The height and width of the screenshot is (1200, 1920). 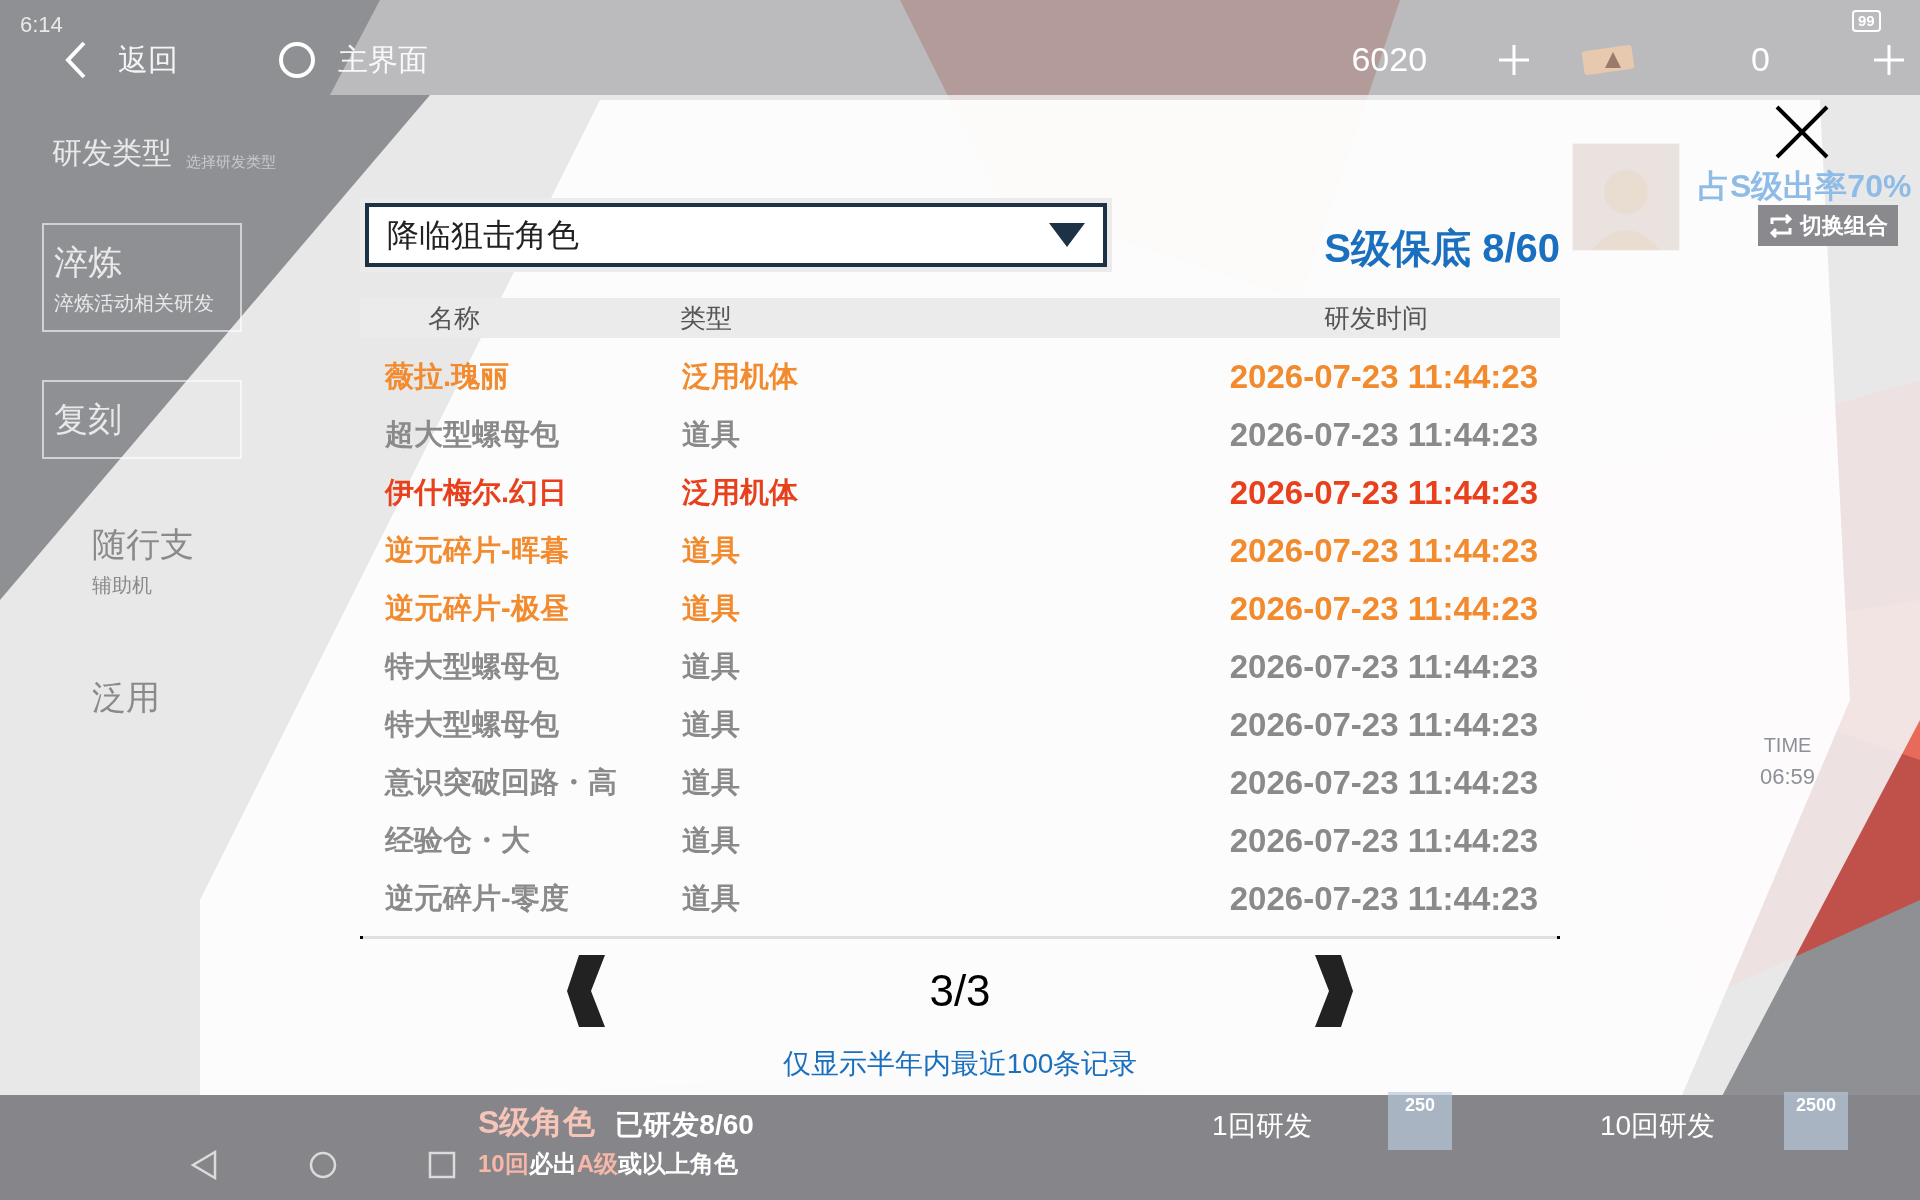 What do you see at coordinates (76, 59) in the screenshot?
I see `chevron-left-icon` at bounding box center [76, 59].